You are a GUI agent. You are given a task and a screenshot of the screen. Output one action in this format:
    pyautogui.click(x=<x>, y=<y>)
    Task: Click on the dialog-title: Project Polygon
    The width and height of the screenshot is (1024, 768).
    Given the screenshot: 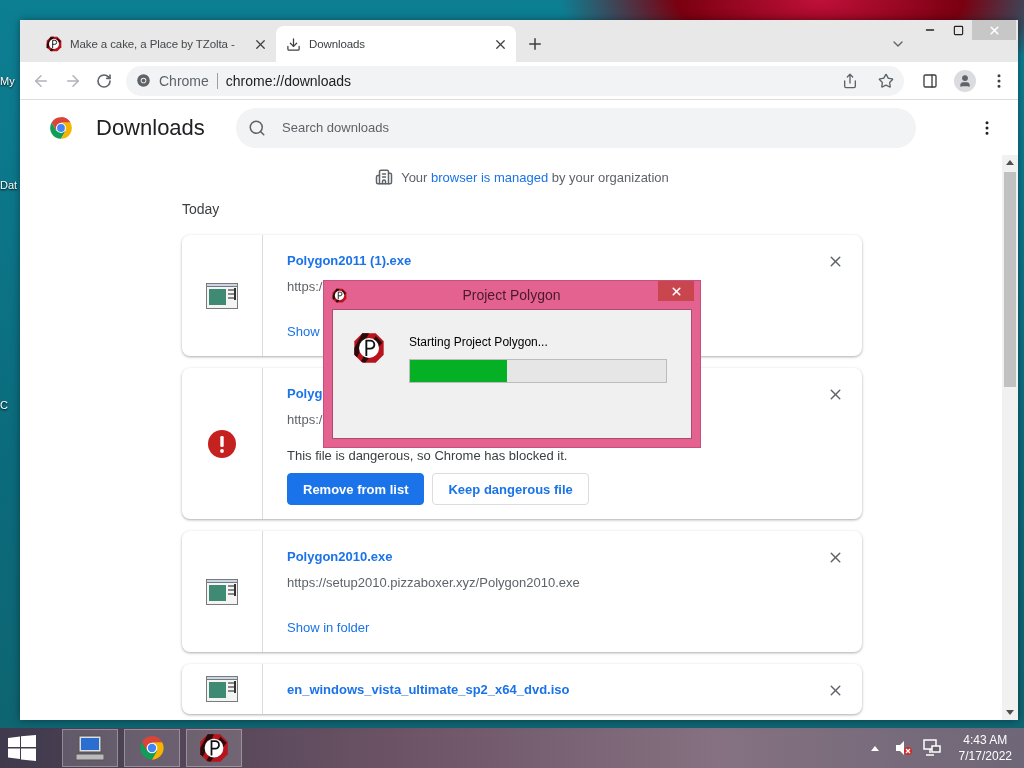 What is the action you would take?
    pyautogui.click(x=511, y=295)
    